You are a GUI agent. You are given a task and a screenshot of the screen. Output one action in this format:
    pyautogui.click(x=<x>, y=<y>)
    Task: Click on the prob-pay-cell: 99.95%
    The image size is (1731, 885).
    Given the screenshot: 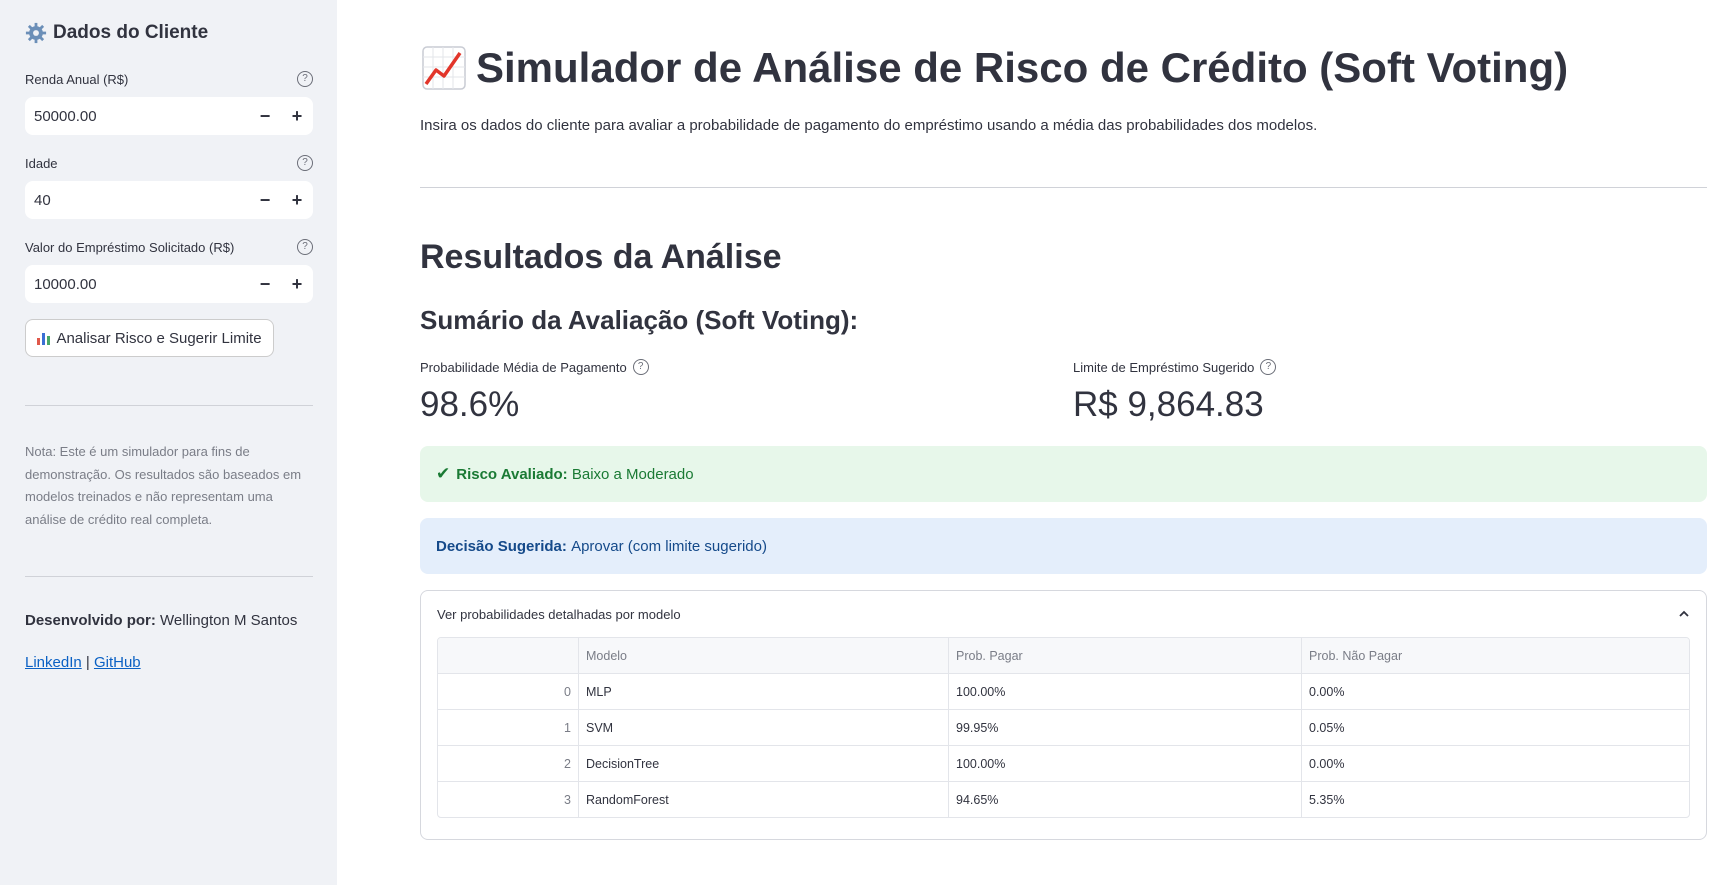 What is the action you would take?
    pyautogui.click(x=1125, y=727)
    